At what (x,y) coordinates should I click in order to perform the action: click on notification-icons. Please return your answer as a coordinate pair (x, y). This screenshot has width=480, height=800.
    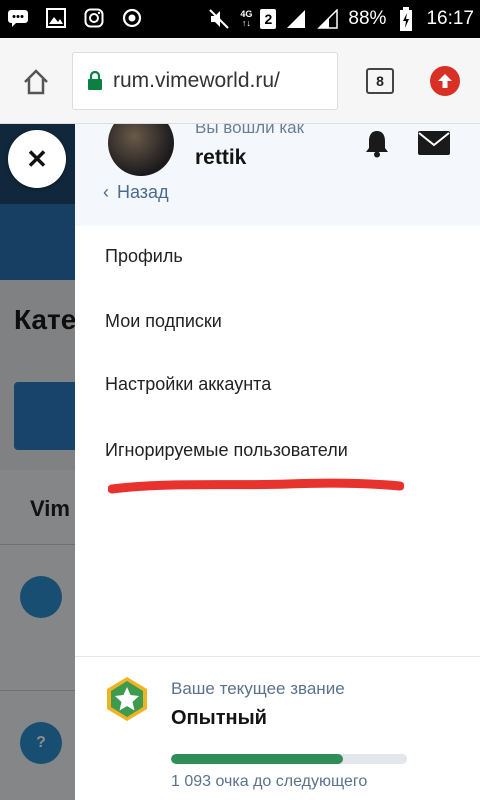
    Looking at the image, I should click on (75, 18).